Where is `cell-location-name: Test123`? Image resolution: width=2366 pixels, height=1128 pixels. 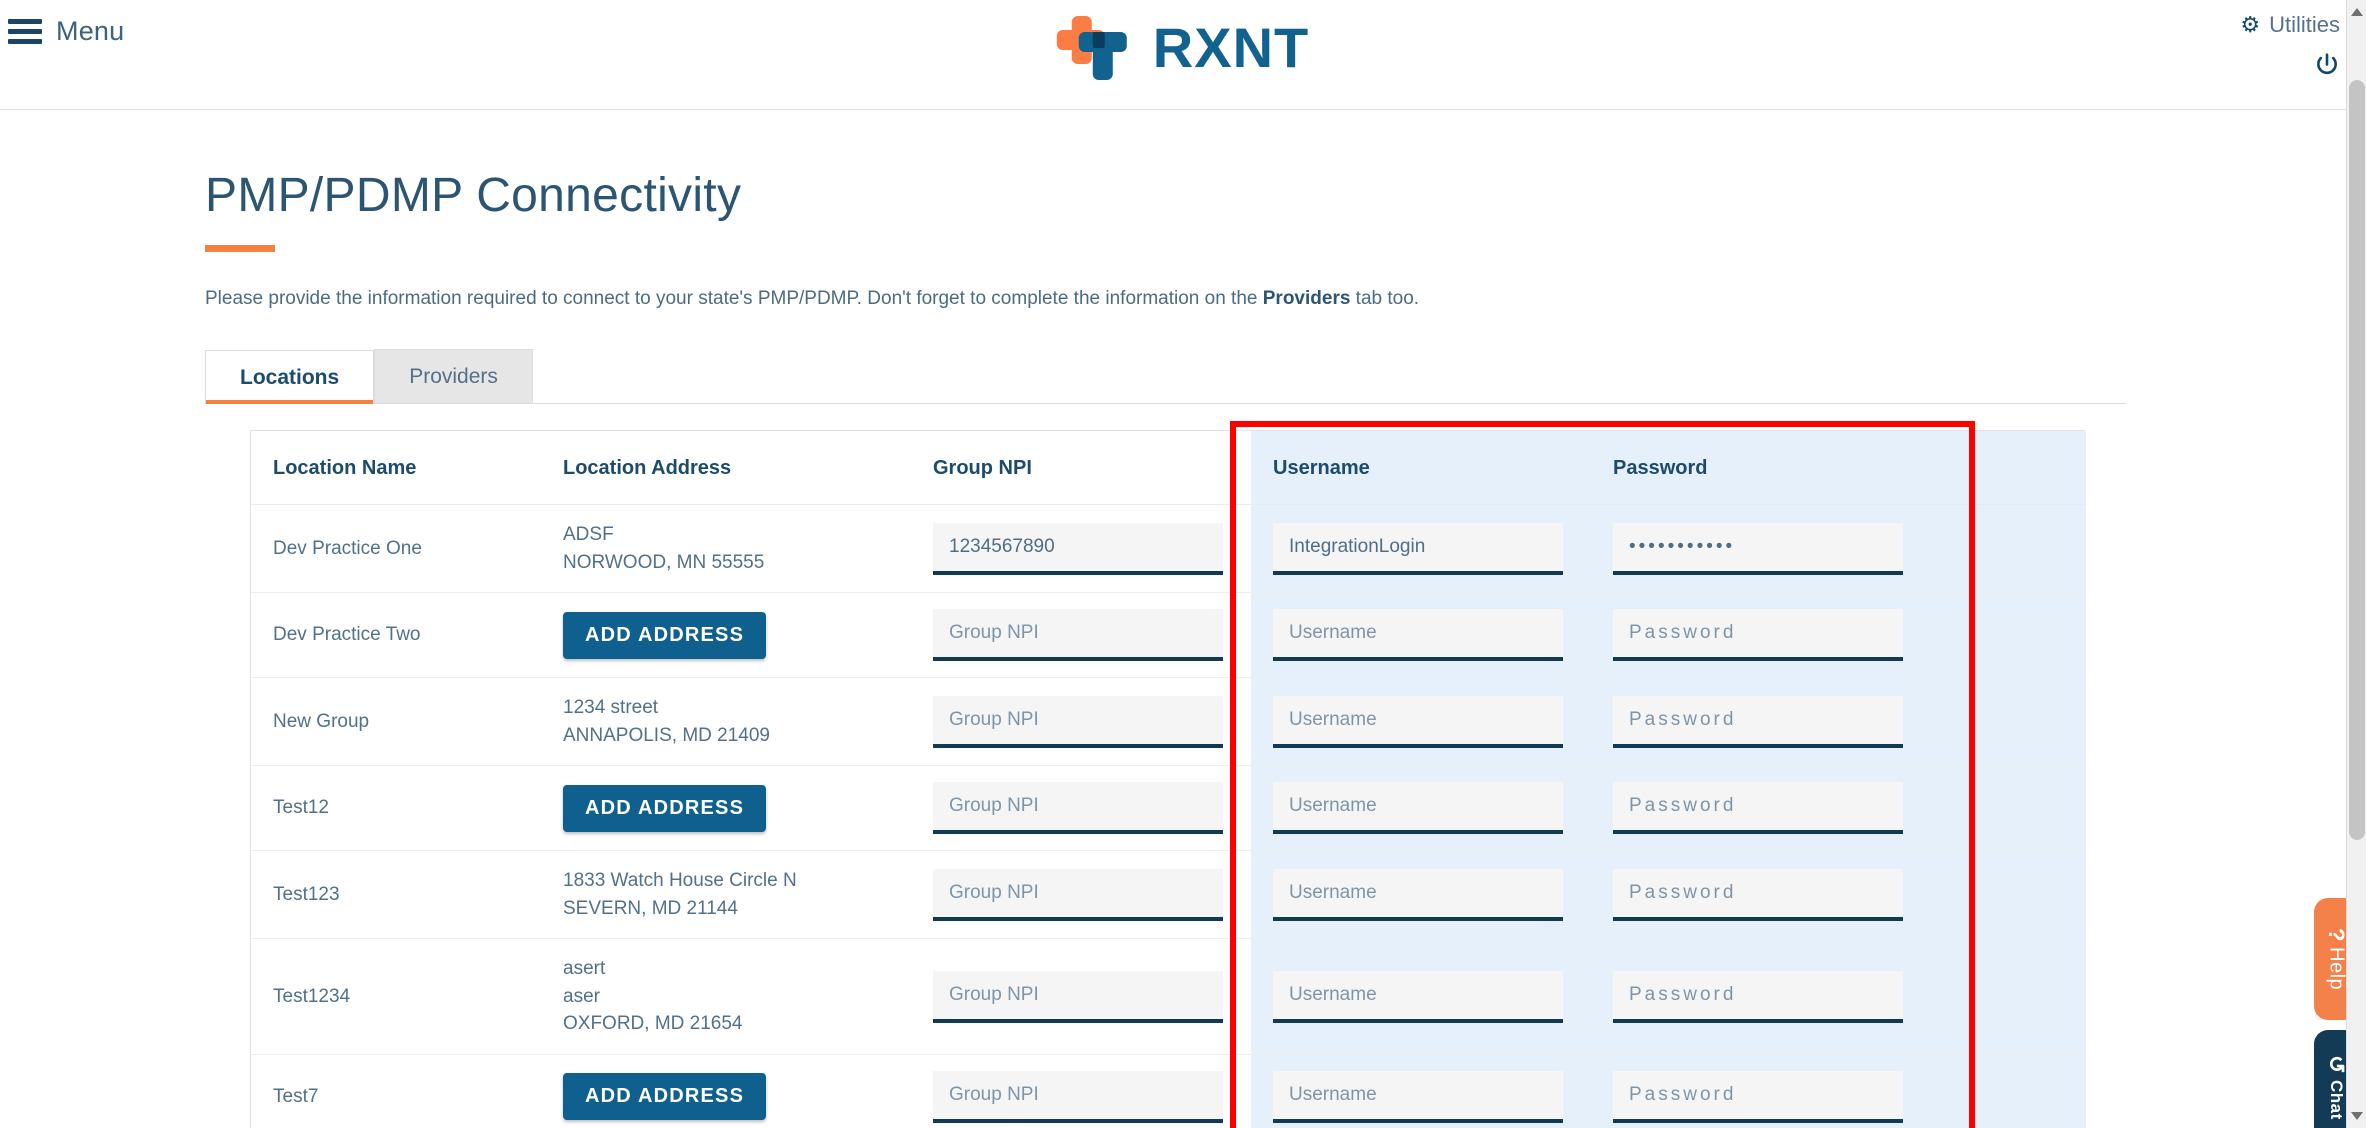 cell-location-name: Test123 is located at coordinates (396, 895).